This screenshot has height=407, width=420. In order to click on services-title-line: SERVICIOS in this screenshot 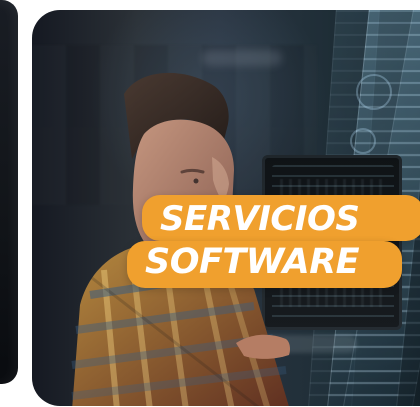, I will do `click(281, 218)`.